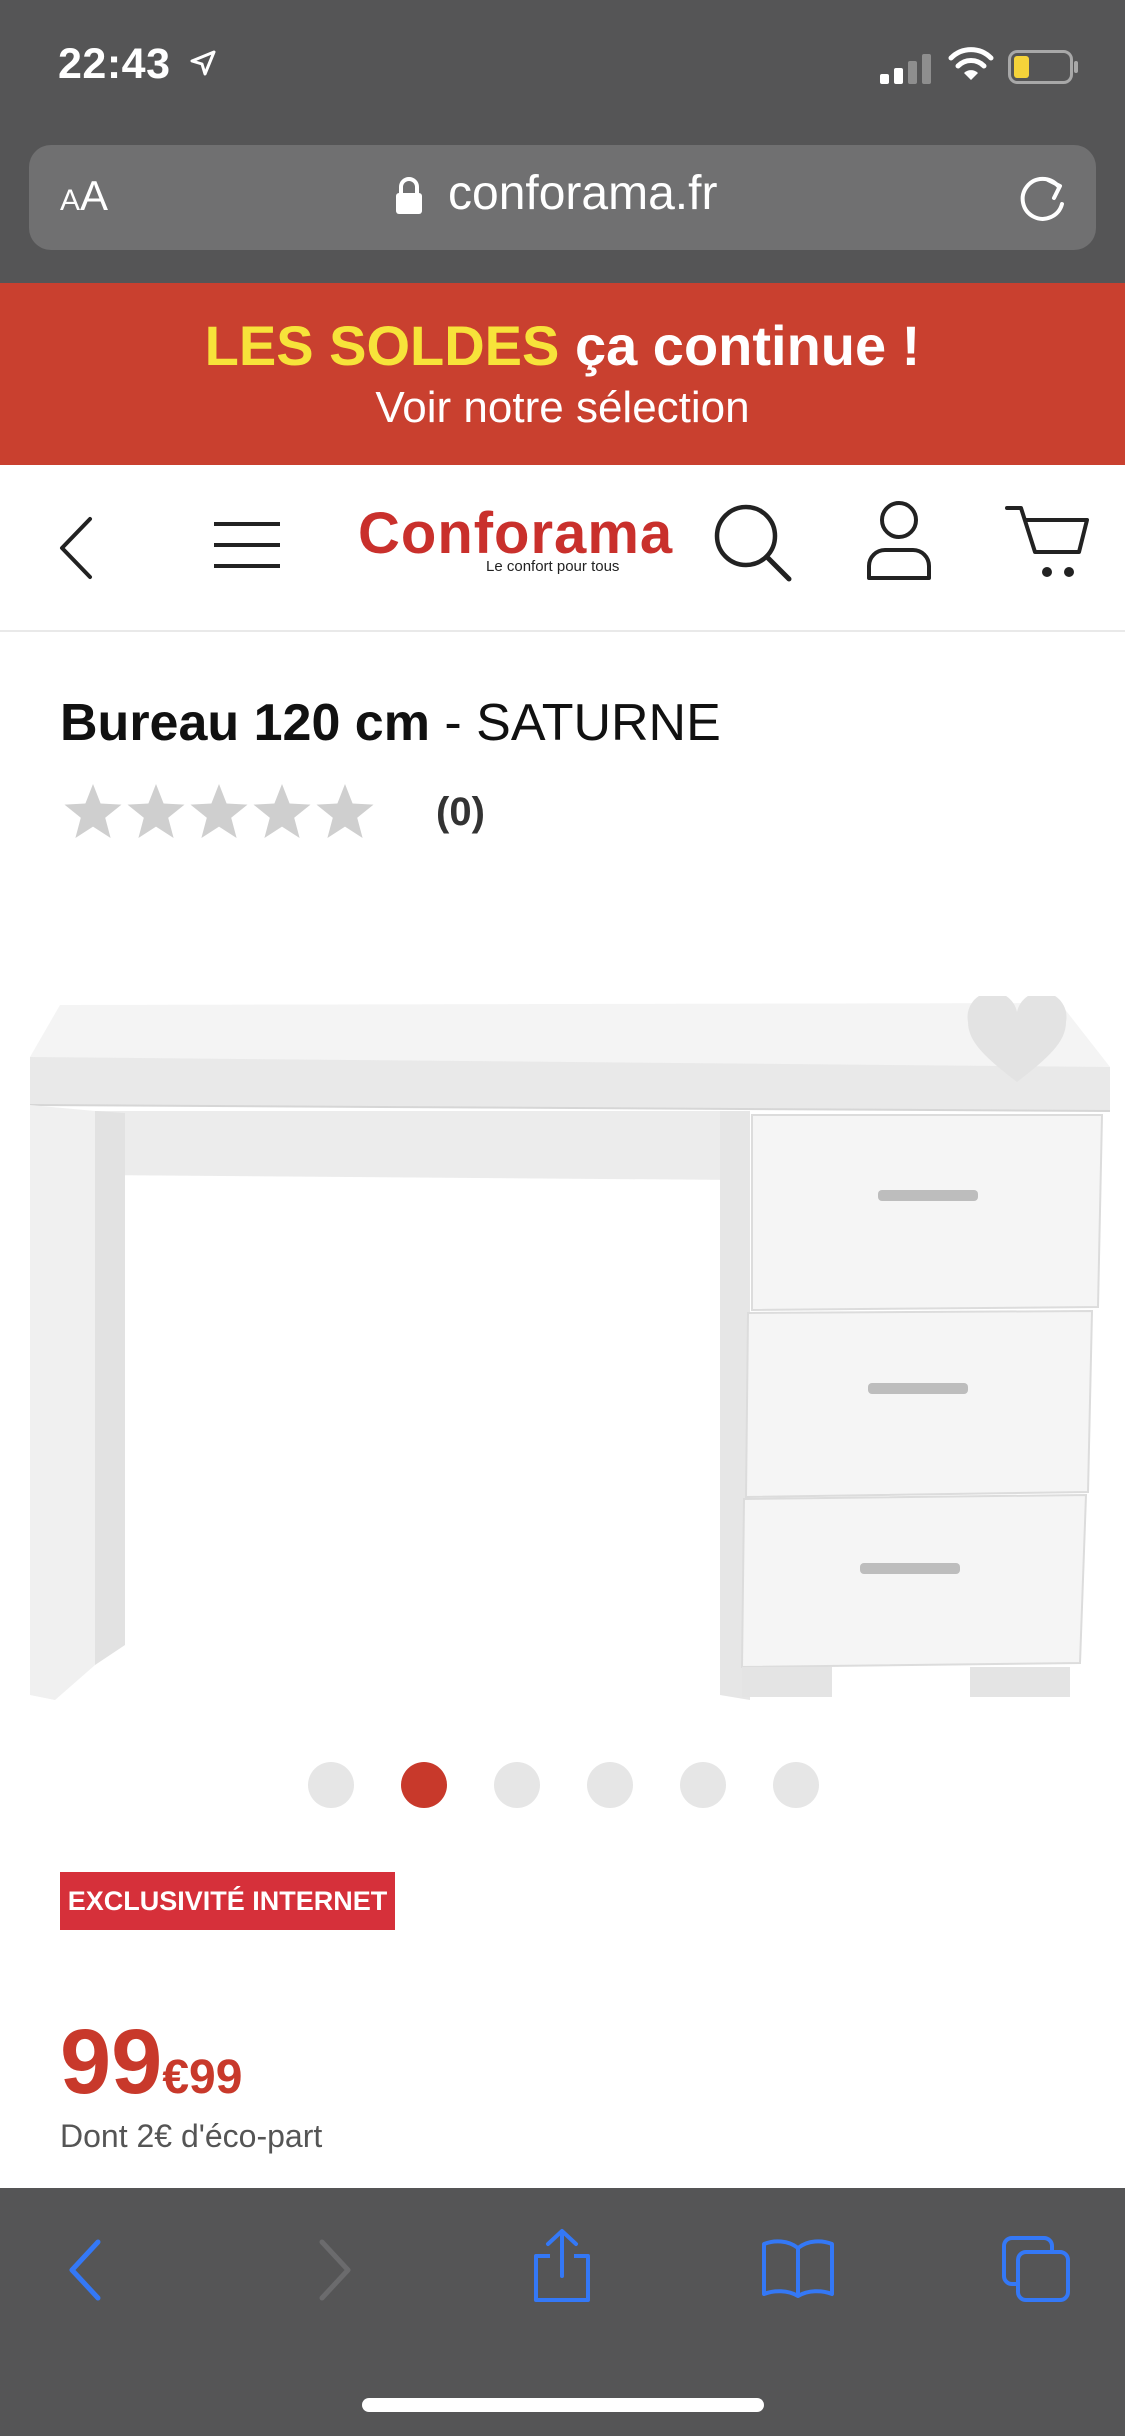 Image resolution: width=1125 pixels, height=2436 pixels. I want to click on share-icon, so click(562, 2266).